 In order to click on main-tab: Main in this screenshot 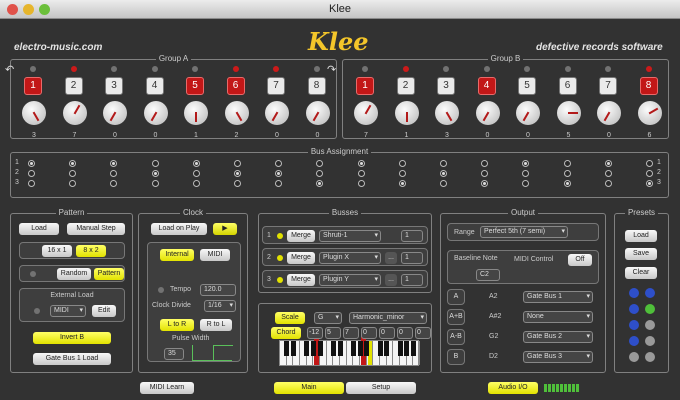, I will do `click(309, 388)`.